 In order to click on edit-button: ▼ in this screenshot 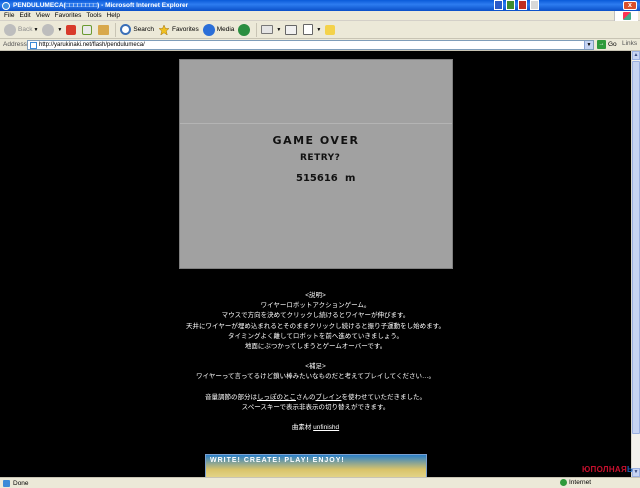, I will do `click(312, 29)`.